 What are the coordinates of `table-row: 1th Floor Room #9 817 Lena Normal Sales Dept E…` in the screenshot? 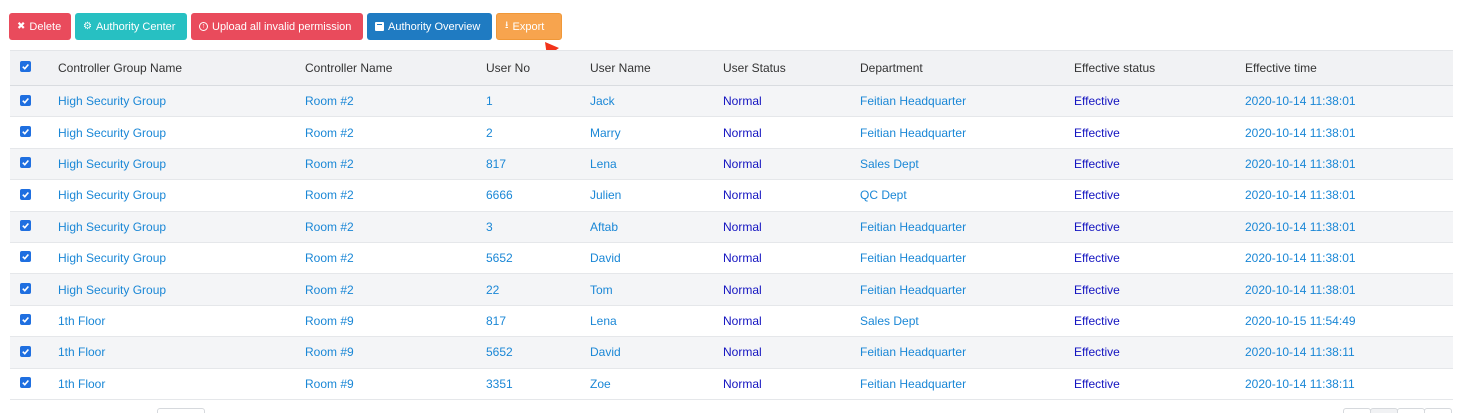 It's located at (731, 321).